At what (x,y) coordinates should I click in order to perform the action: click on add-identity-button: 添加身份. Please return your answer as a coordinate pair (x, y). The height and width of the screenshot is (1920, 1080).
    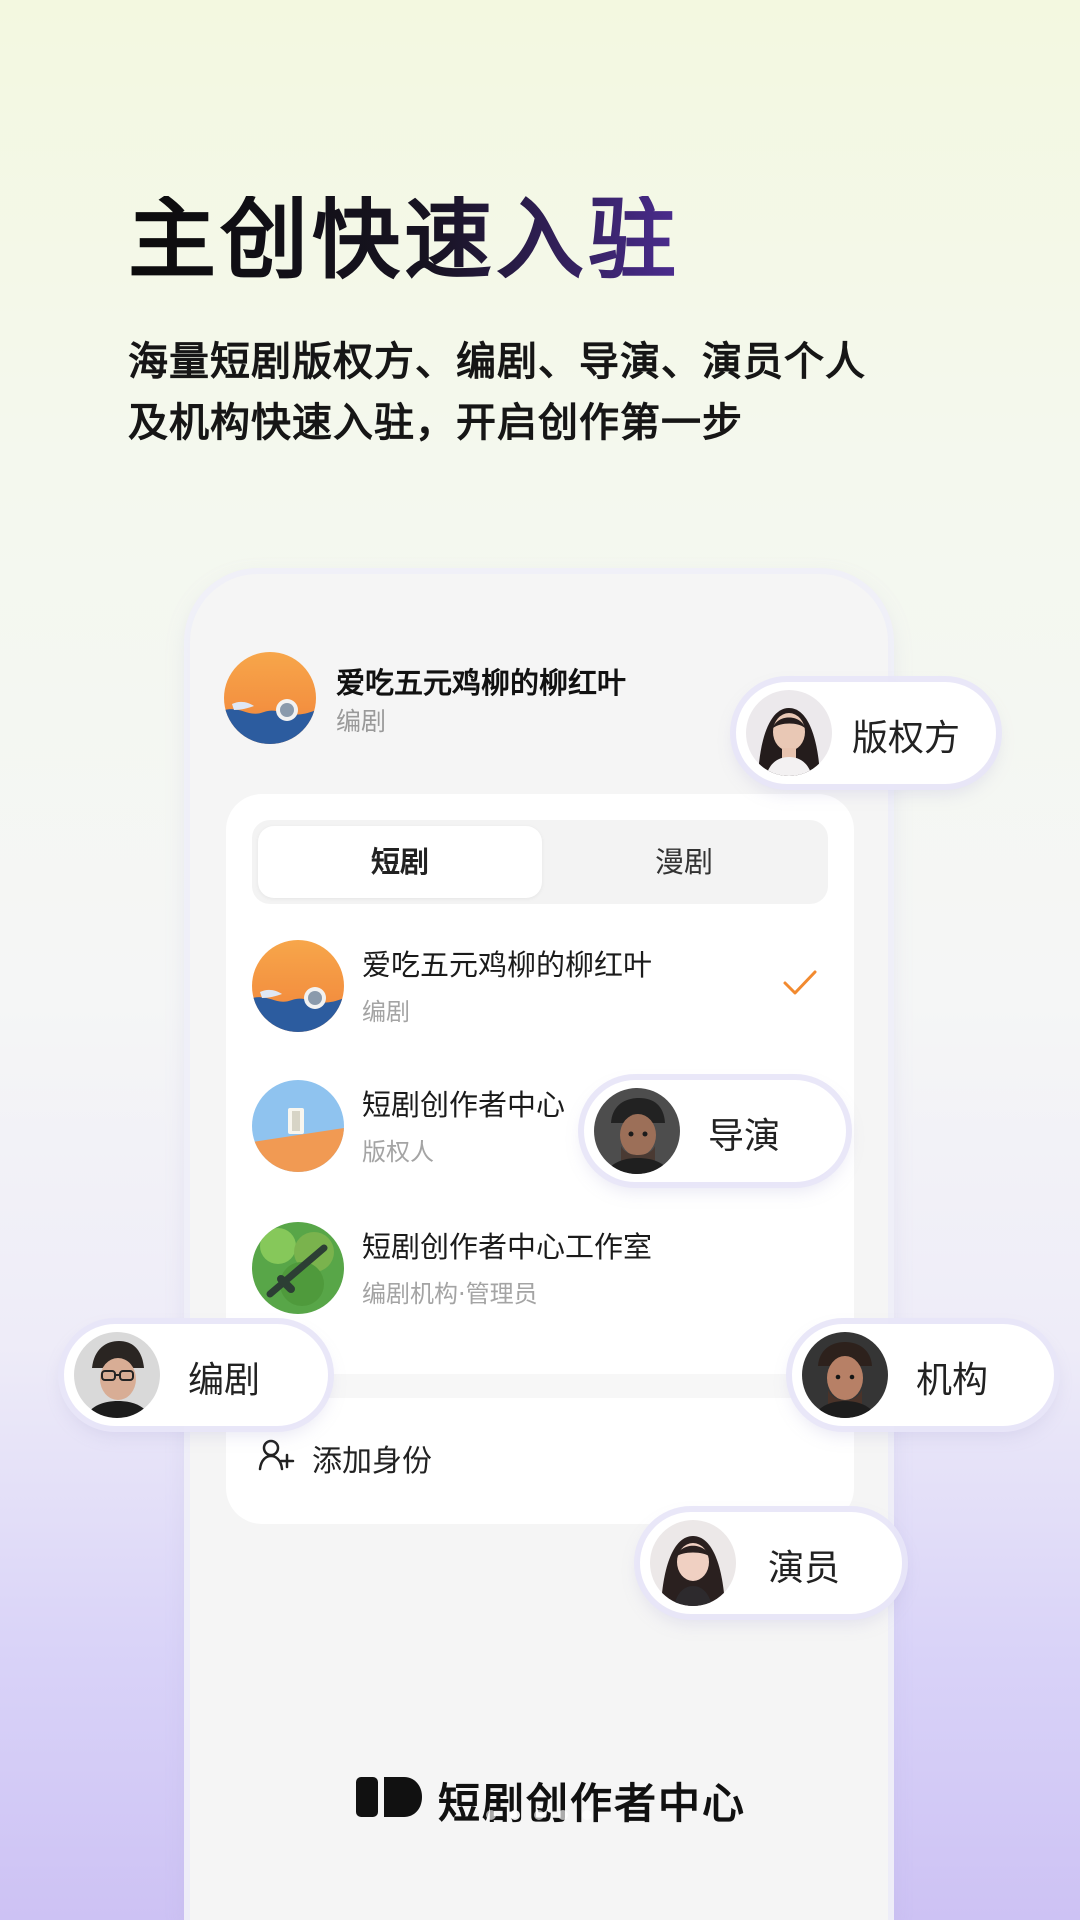
    Looking at the image, I should click on (536, 1458).